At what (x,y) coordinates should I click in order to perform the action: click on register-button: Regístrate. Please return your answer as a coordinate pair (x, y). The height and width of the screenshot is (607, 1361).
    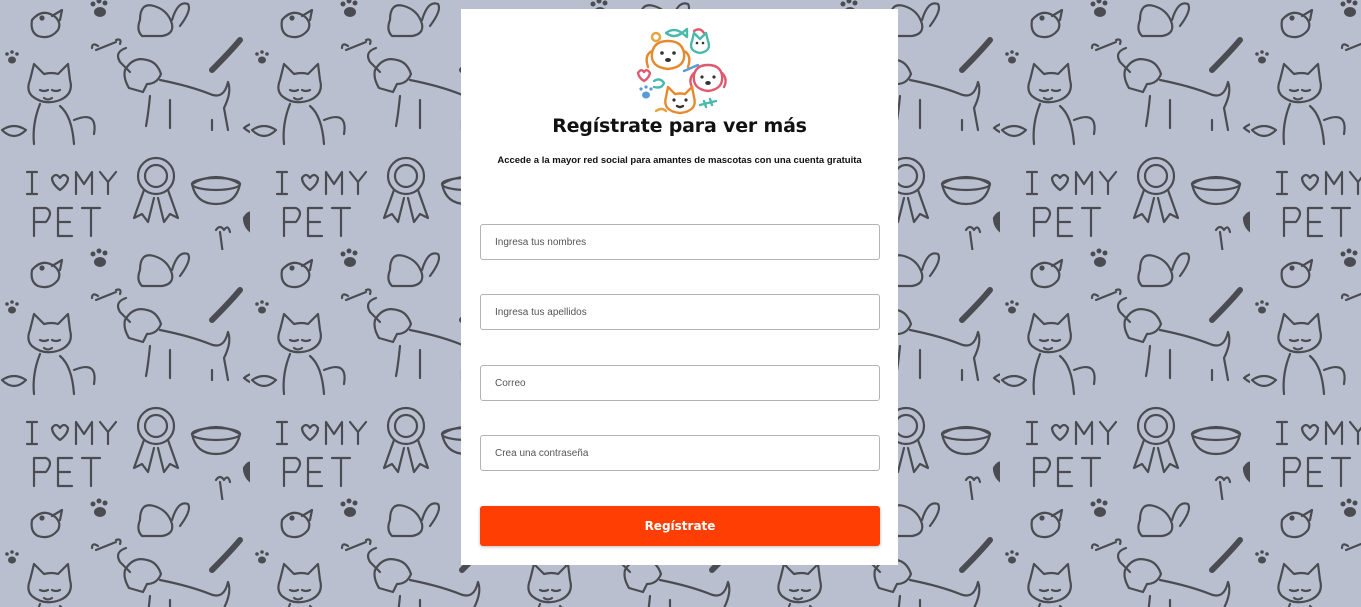
    Looking at the image, I should click on (680, 526).